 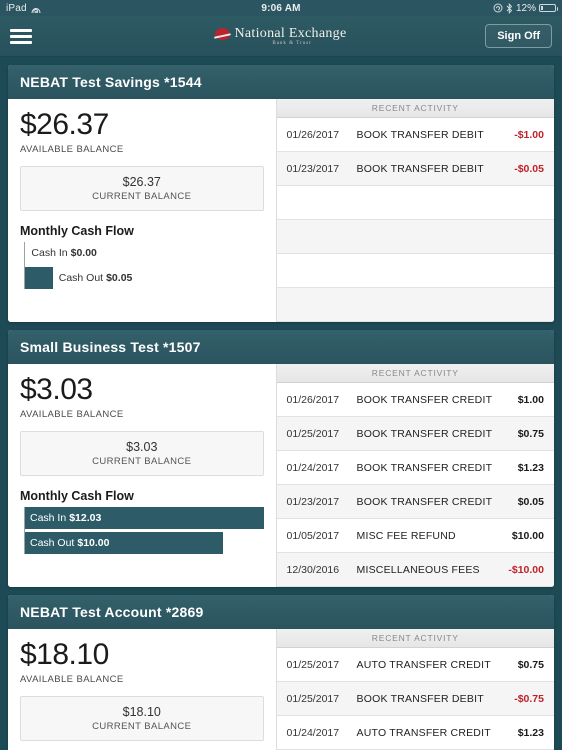 I want to click on transaction-row: 01/25/2017 AUTO TRANSFER CREDIT $0.75, so click(x=415, y=665).